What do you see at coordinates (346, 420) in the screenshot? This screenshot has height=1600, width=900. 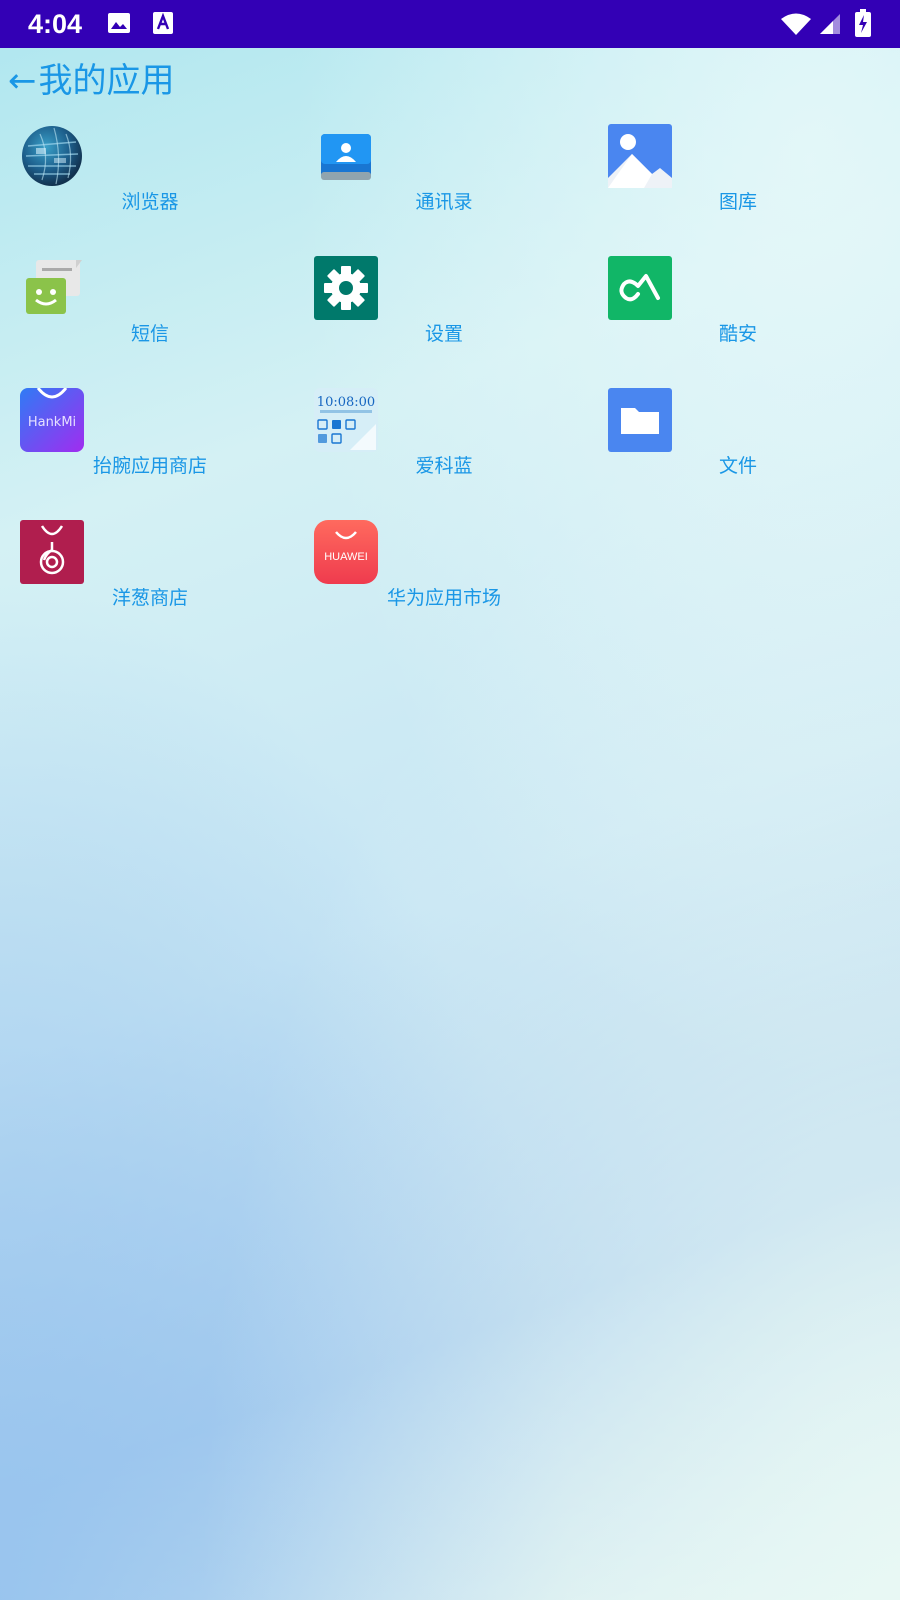 I see `watchface-icon: 10:08:00` at bounding box center [346, 420].